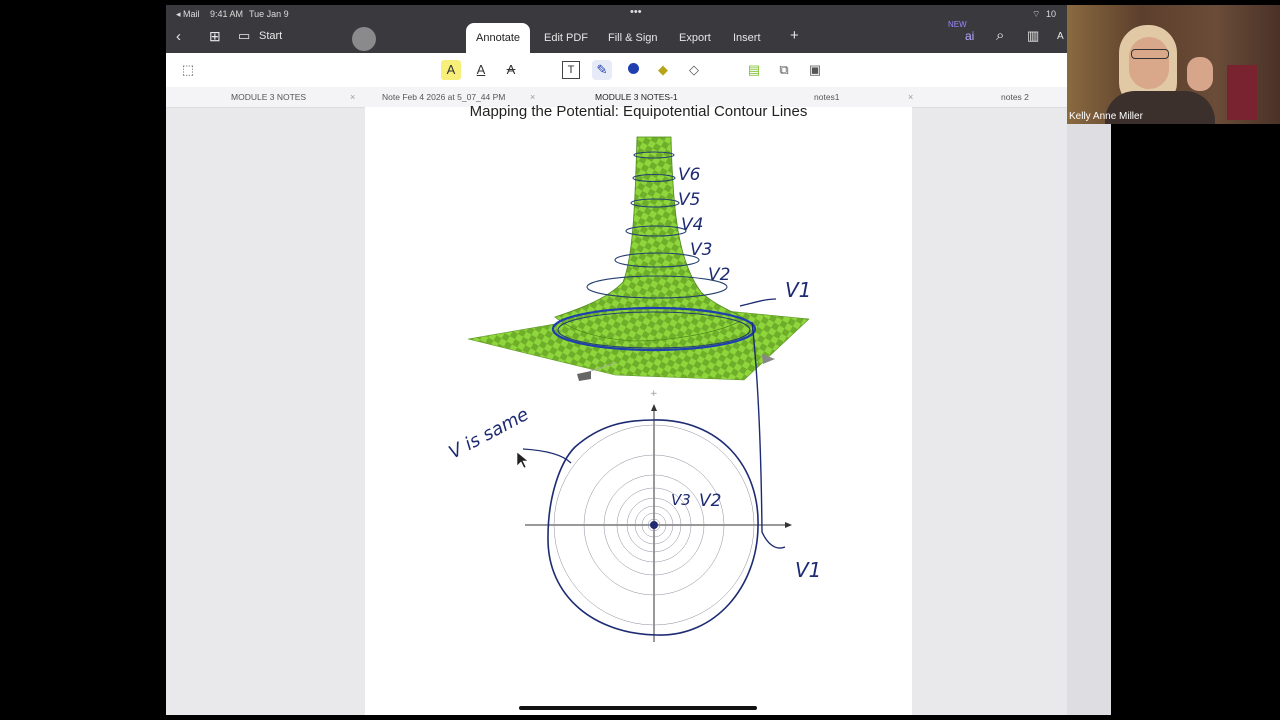 The image size is (1280, 720). I want to click on status-date: Tue Jan 9, so click(269, 14).